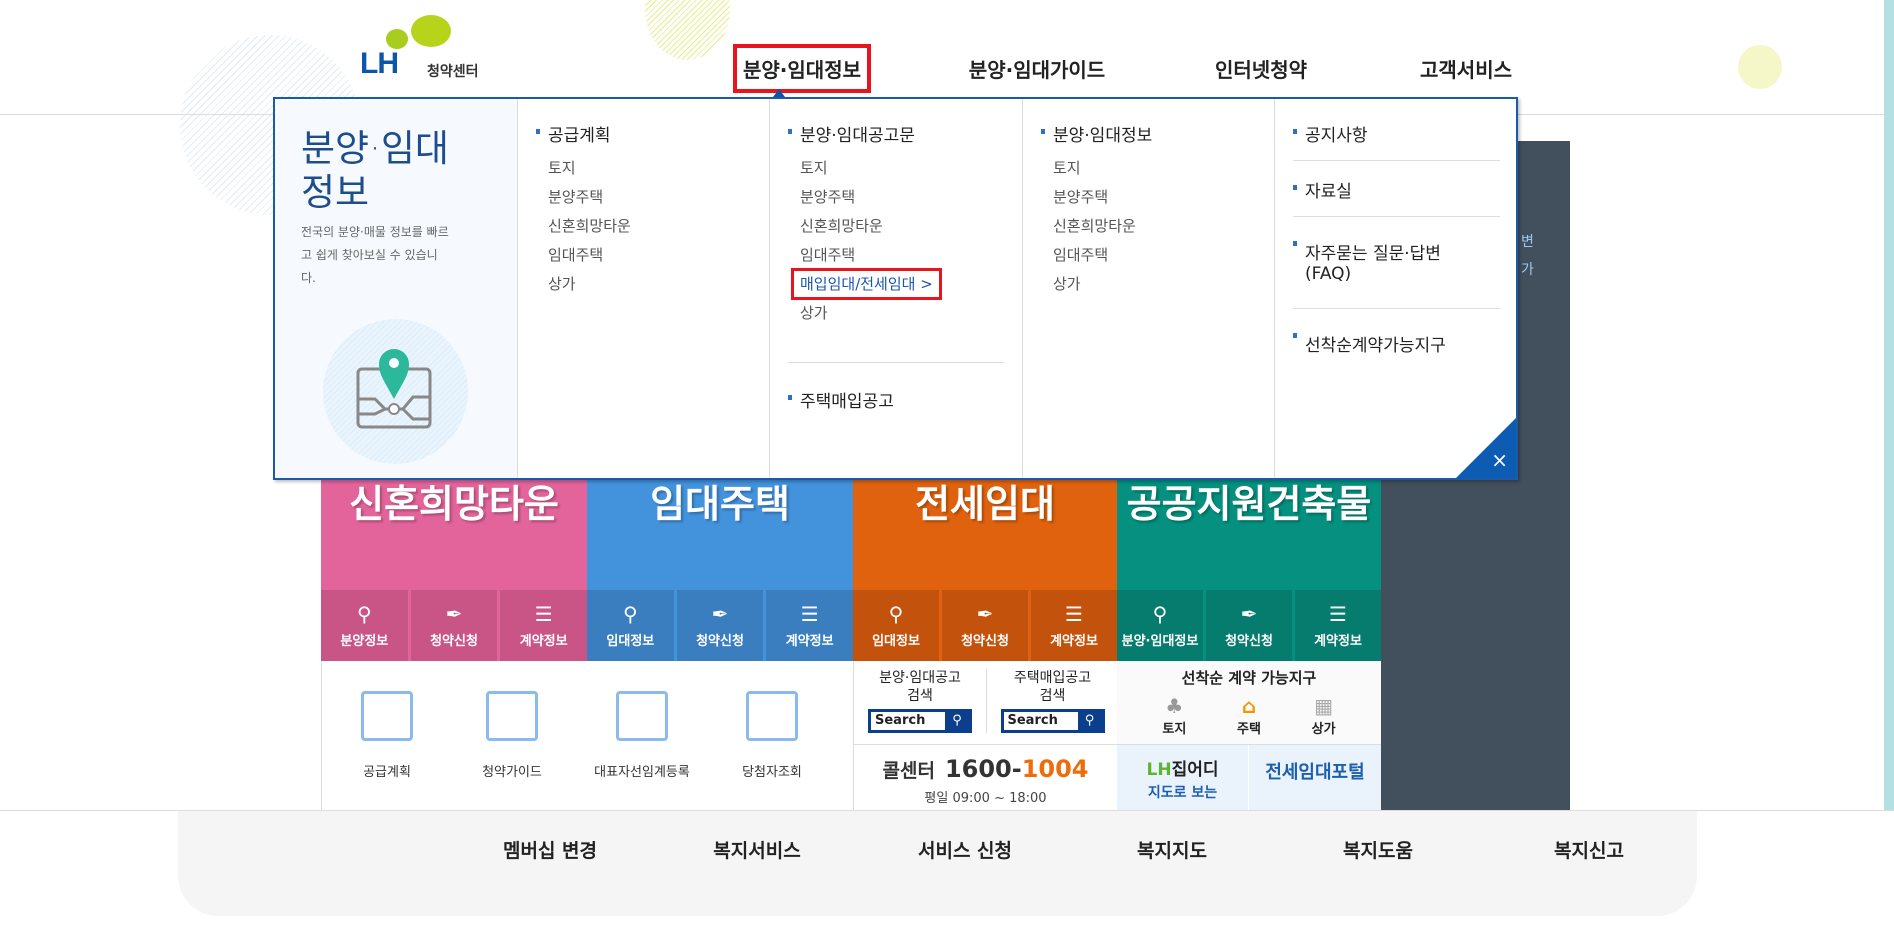  I want to click on menu-heading: 분양·임대정보, so click(1148, 133).